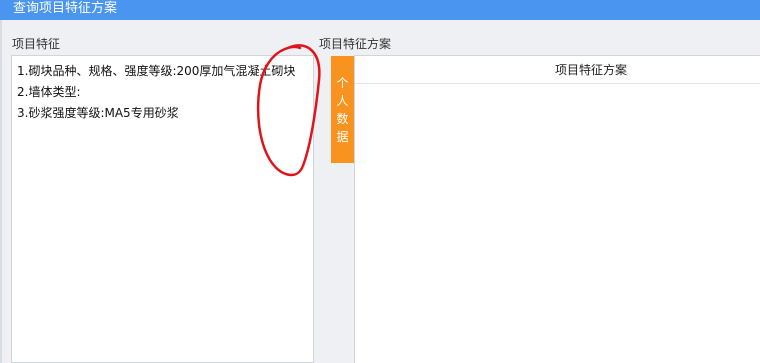 The height and width of the screenshot is (363, 760). Describe the element at coordinates (288, 110) in the screenshot. I see `red-circle-annotation` at that location.